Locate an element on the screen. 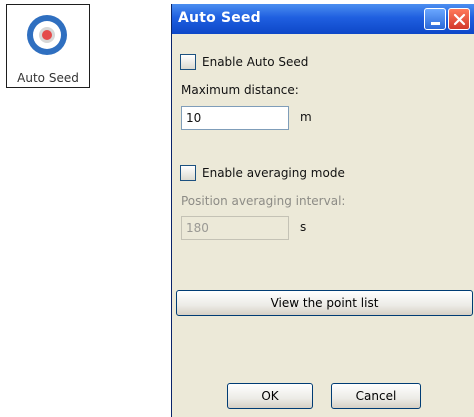 This screenshot has height=417, width=474. auto-seed-app-icon: Auto Seed is located at coordinates (48, 46).